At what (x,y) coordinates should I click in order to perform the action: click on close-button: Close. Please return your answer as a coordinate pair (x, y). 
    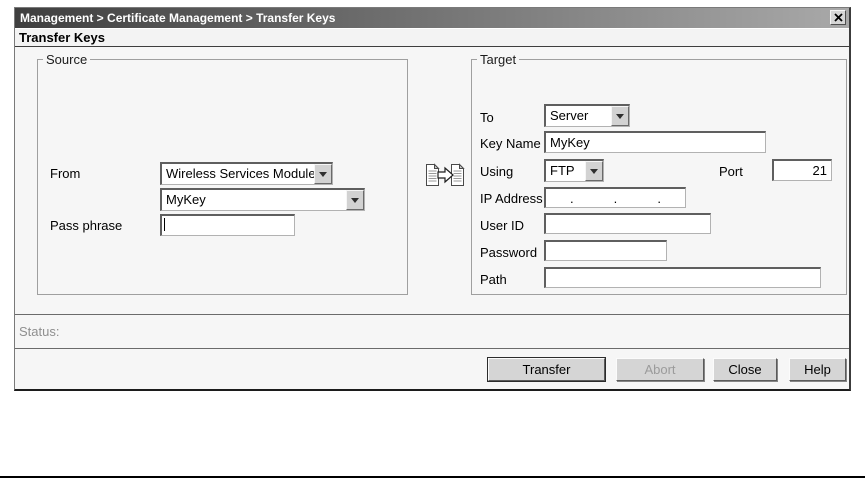
    Looking at the image, I should click on (745, 369).